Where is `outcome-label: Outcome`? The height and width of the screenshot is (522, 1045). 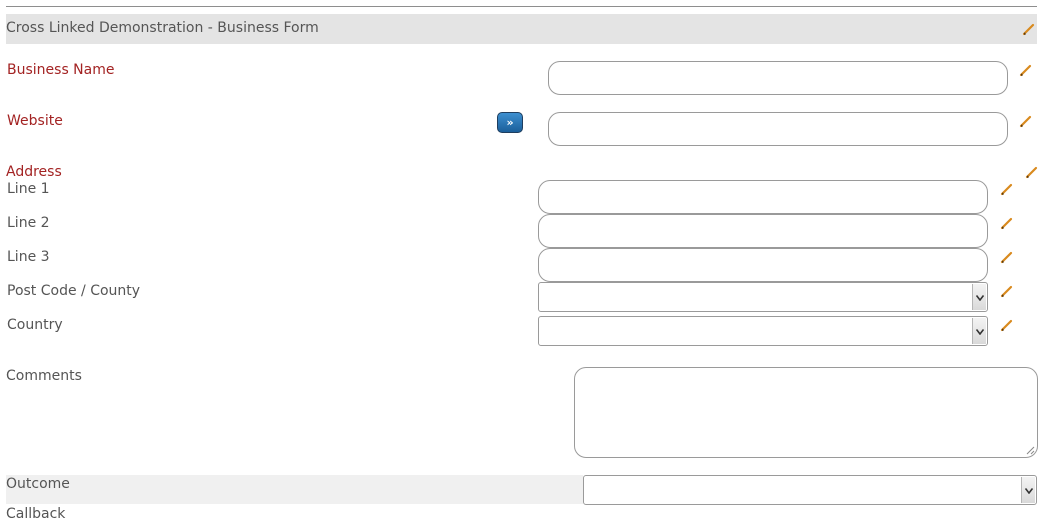
outcome-label: Outcome is located at coordinates (38, 484).